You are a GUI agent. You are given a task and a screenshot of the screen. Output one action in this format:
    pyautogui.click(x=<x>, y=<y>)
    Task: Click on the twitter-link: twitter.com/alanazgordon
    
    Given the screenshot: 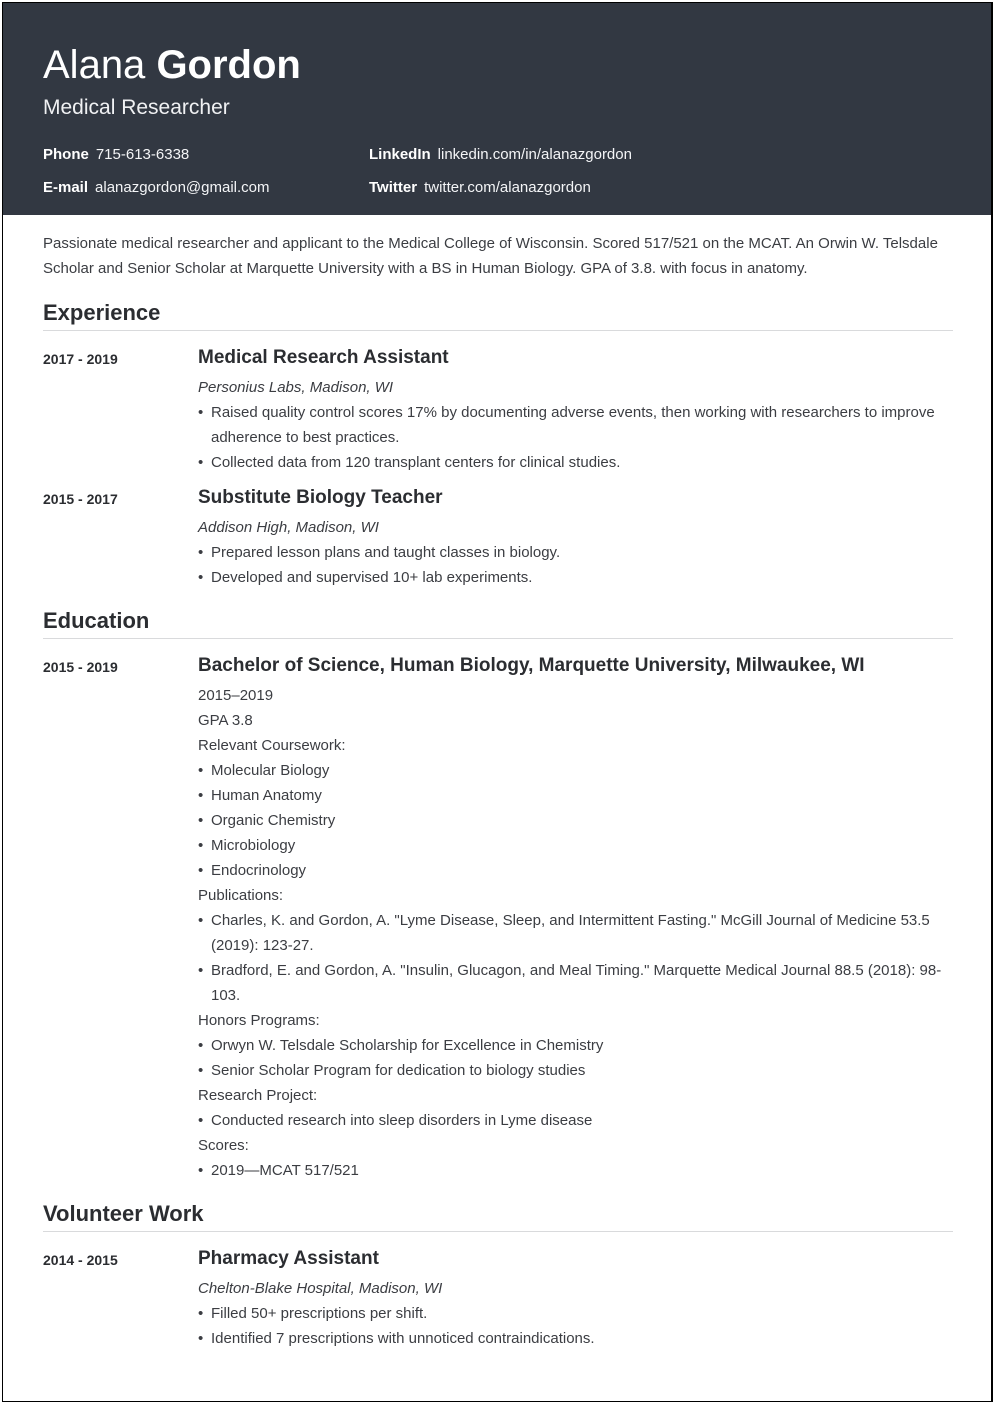 What is the action you would take?
    pyautogui.click(x=507, y=187)
    